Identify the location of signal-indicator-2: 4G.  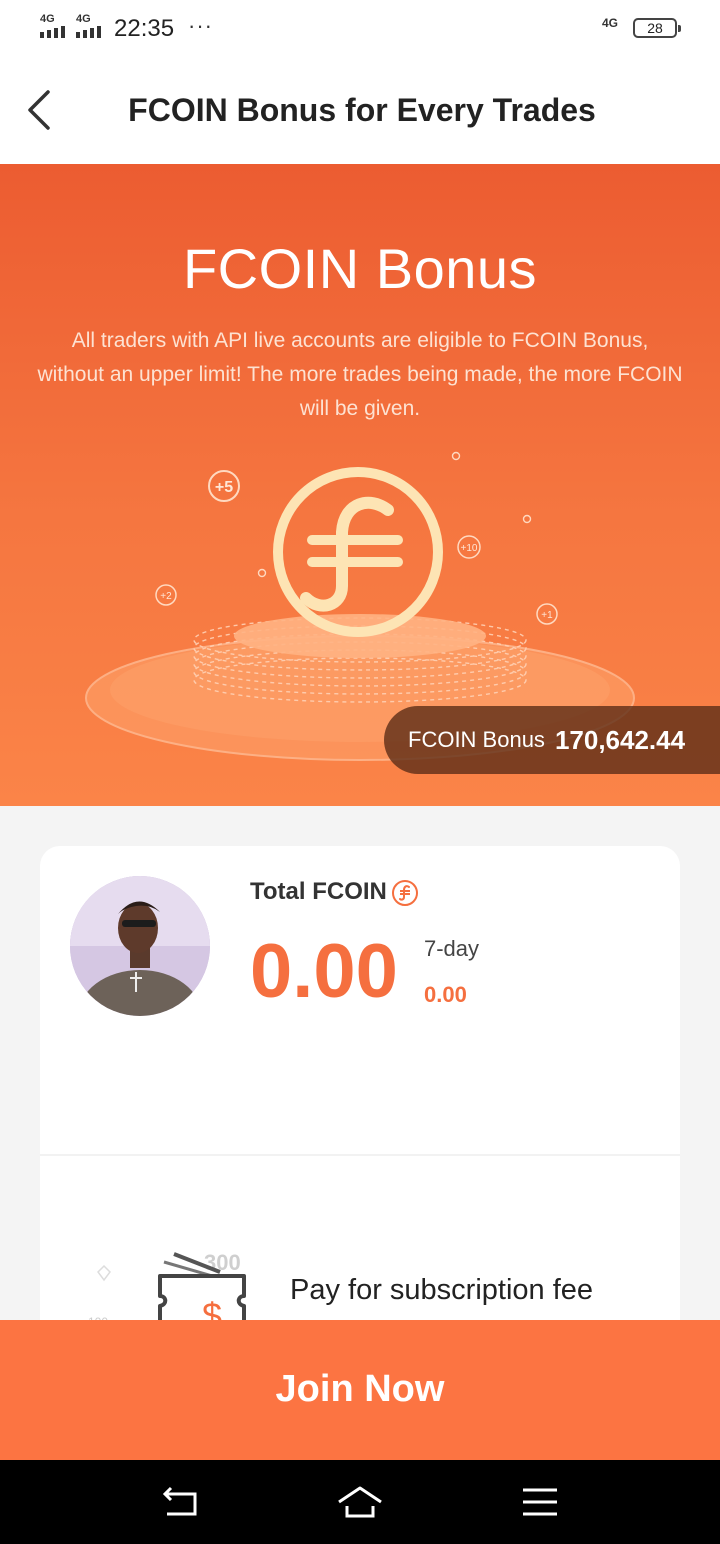
(91, 26).